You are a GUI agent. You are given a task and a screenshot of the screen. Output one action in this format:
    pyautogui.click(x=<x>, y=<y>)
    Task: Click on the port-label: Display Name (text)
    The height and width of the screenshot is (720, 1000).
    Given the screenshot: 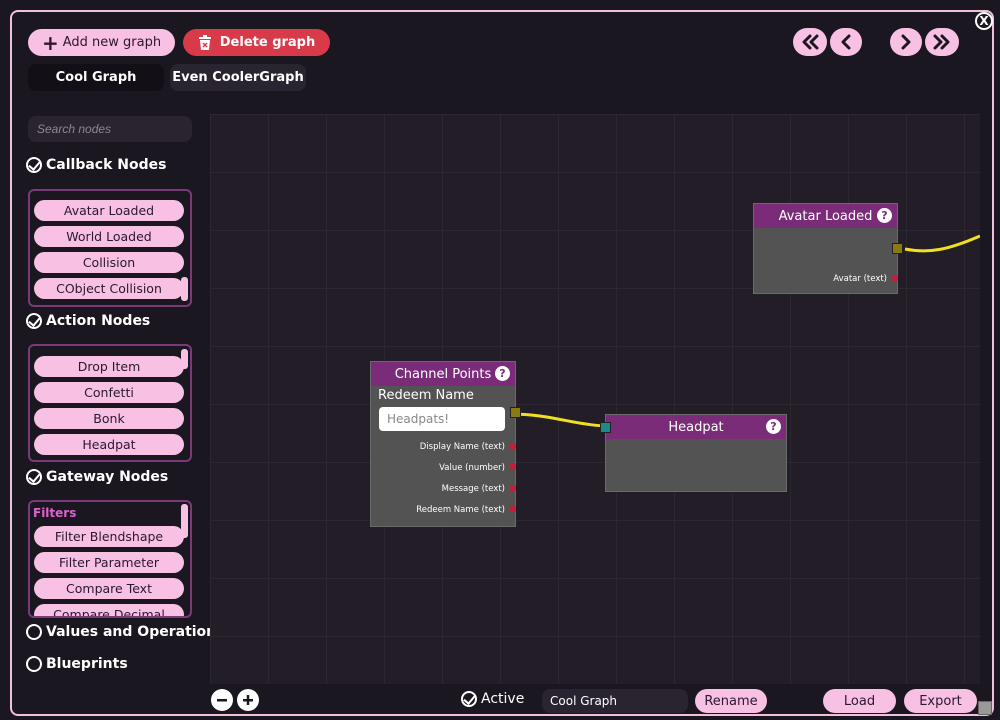 What is the action you would take?
    pyautogui.click(x=462, y=447)
    